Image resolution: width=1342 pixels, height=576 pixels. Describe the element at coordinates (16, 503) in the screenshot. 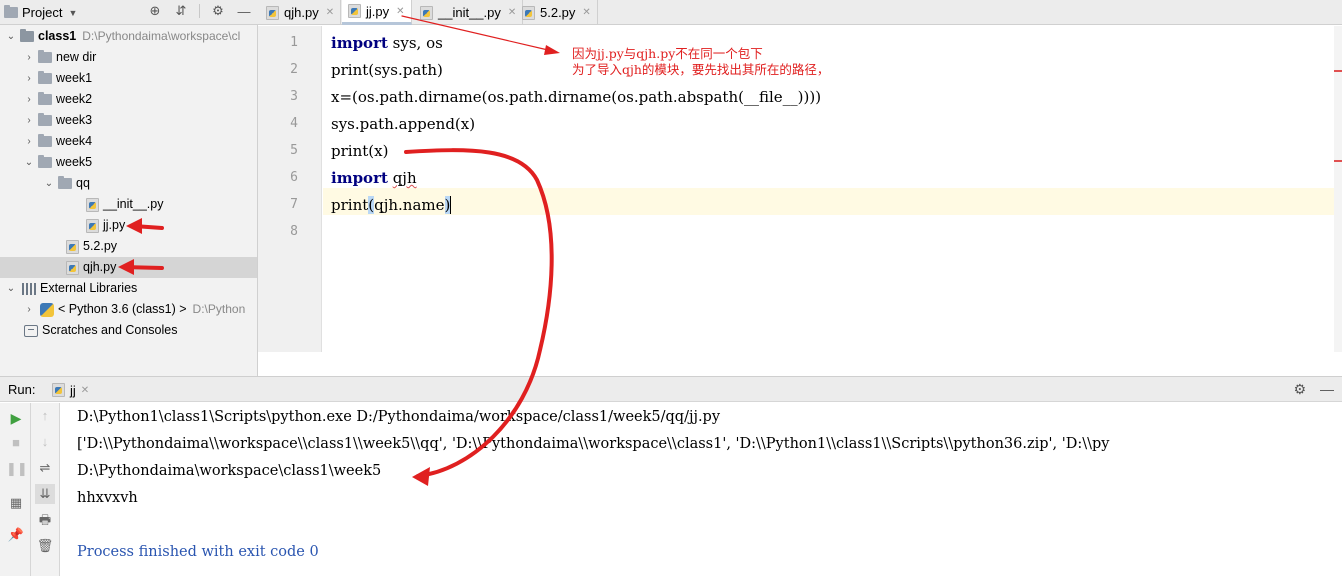

I see `layout-icon: ▦` at that location.